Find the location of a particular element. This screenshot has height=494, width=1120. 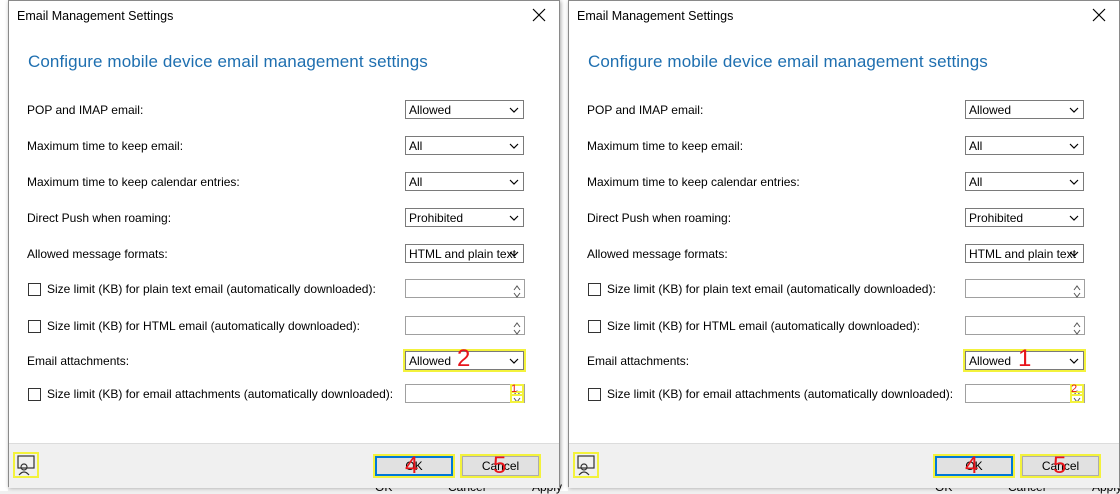

background-window-strip is located at coordinates (4, 245).